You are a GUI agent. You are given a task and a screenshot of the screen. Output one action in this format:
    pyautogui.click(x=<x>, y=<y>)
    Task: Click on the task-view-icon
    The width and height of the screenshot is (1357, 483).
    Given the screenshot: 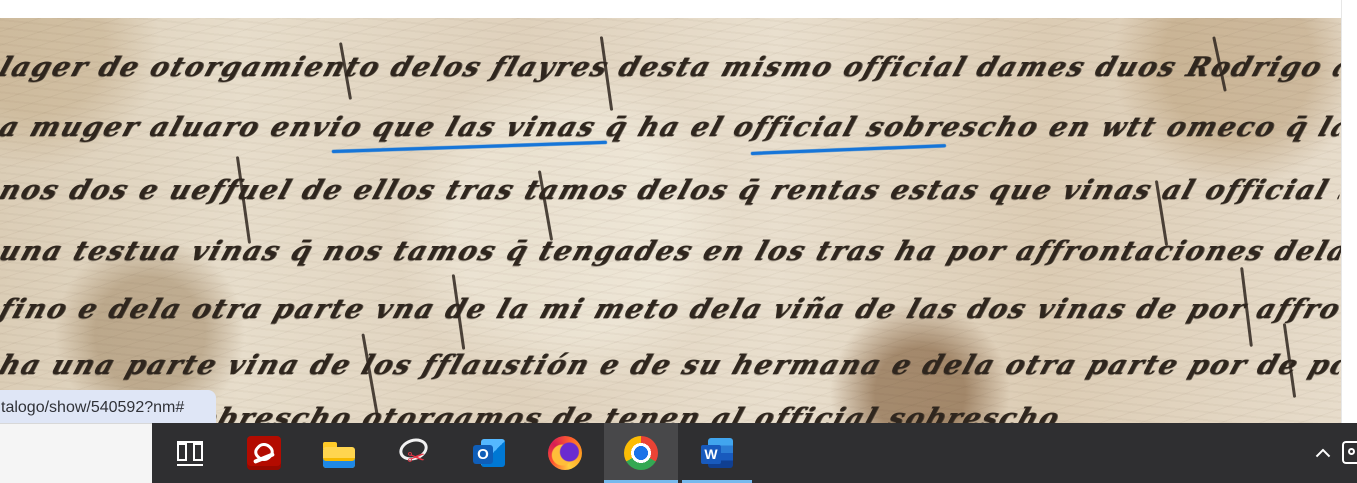 What is the action you would take?
    pyautogui.click(x=189, y=453)
    